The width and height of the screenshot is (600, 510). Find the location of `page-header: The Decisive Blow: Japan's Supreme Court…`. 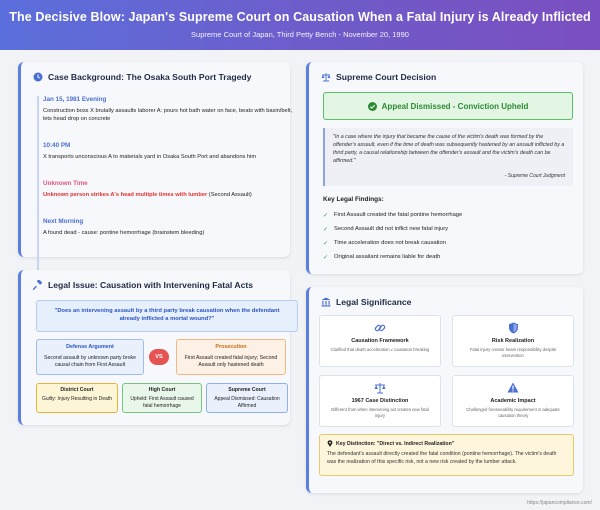

page-header: The Decisive Blow: Japan's Supreme Court… is located at coordinates (300, 25).